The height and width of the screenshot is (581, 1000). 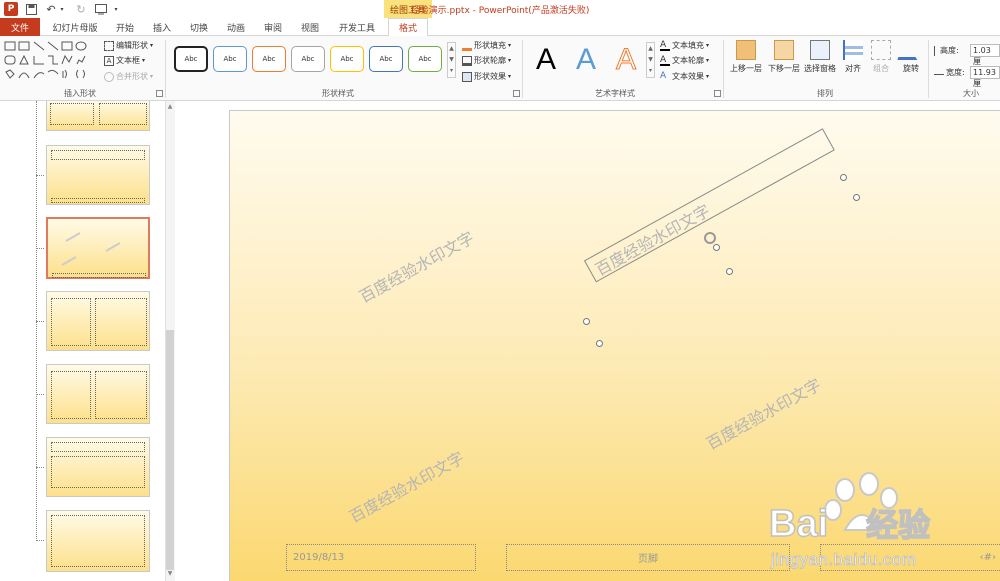 What do you see at coordinates (946, 50) in the screenshot?
I see `height-label: 高度:` at bounding box center [946, 50].